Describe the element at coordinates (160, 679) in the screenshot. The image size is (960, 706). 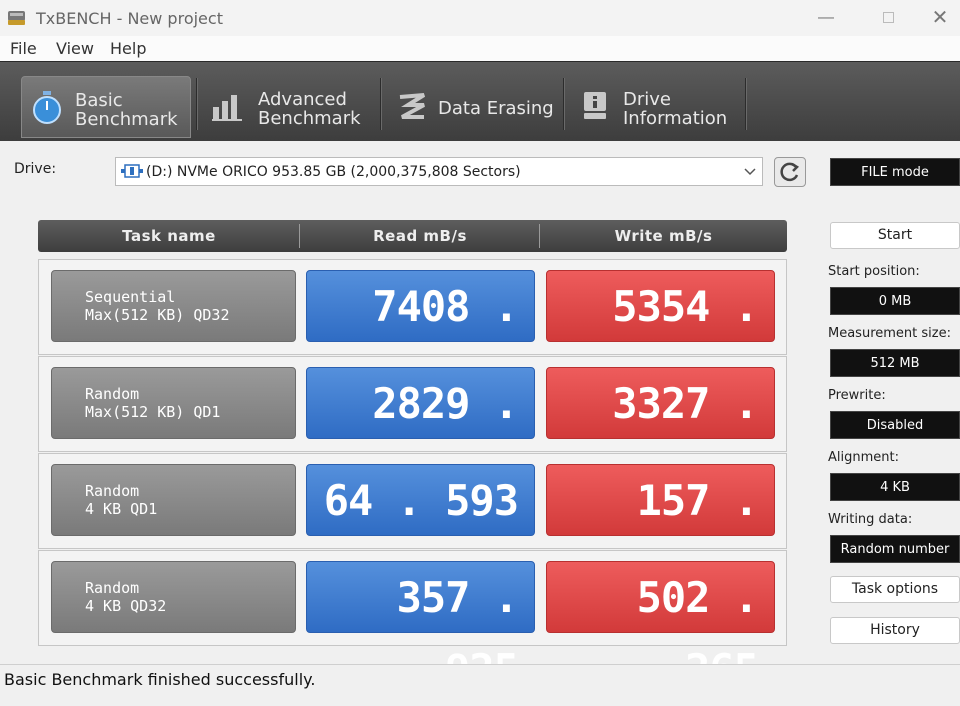
I see `status-message: Basic Benchmark finished successfully.` at that location.